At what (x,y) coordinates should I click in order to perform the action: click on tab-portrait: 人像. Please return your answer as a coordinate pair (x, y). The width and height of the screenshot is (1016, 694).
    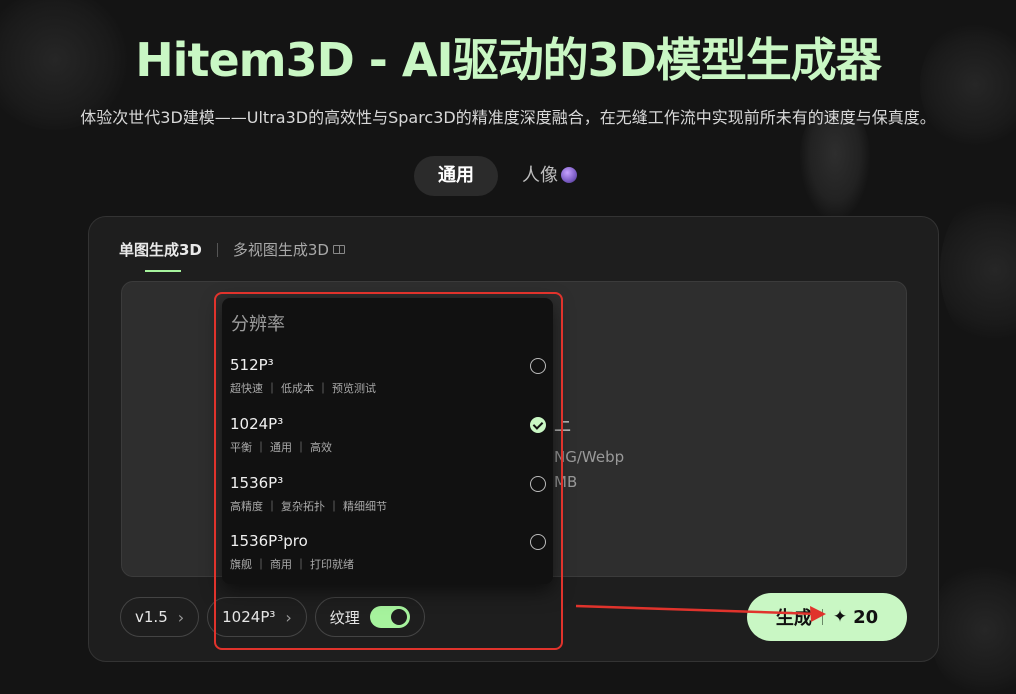
    Looking at the image, I should click on (549, 176).